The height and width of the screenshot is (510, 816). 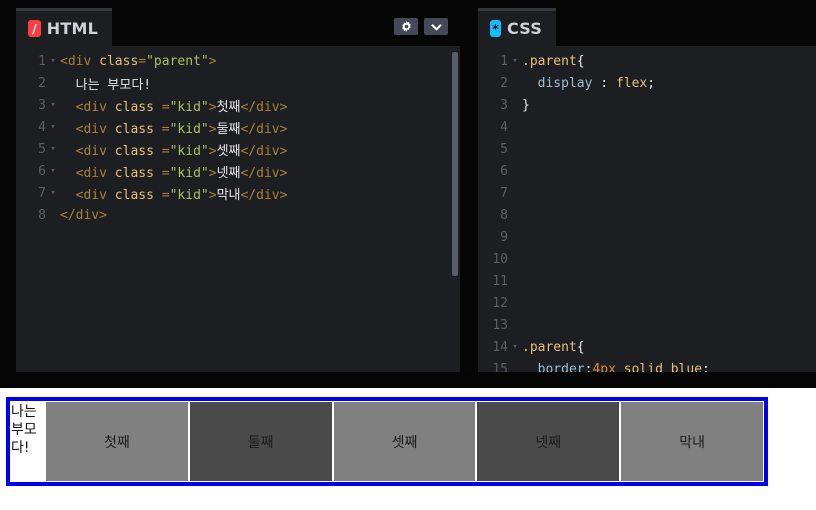 I want to click on code-line: 4 ▾ <div class ="kid">둘째</div>, so click(x=238, y=127).